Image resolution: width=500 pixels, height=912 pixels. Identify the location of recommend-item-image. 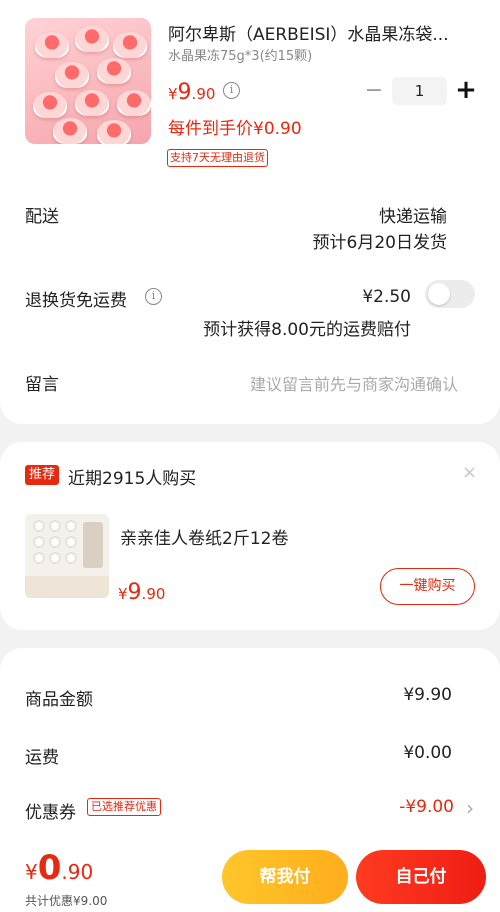
(67, 556).